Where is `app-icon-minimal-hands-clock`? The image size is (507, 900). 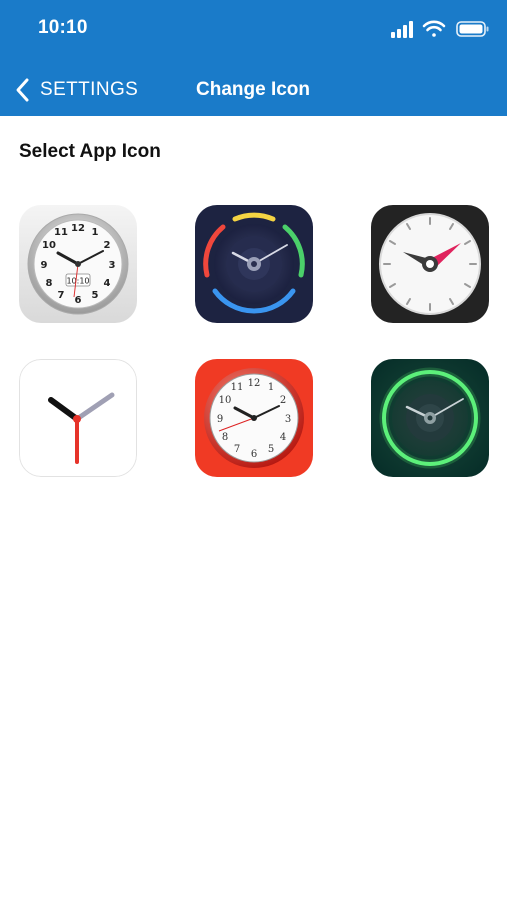 app-icon-minimal-hands-clock is located at coordinates (78, 418).